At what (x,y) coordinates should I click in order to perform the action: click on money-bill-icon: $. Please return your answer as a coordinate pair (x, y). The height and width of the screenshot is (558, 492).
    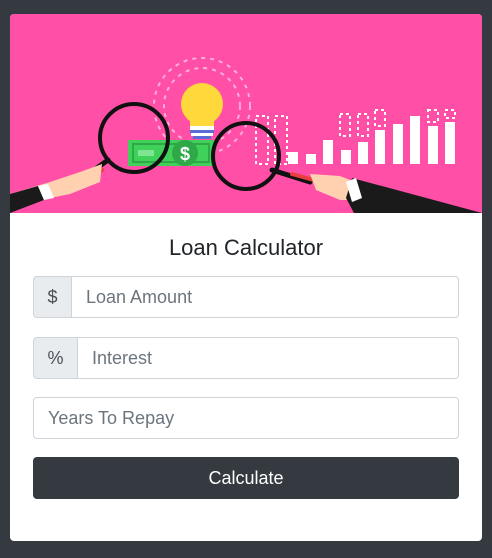
    Looking at the image, I should click on (171, 153).